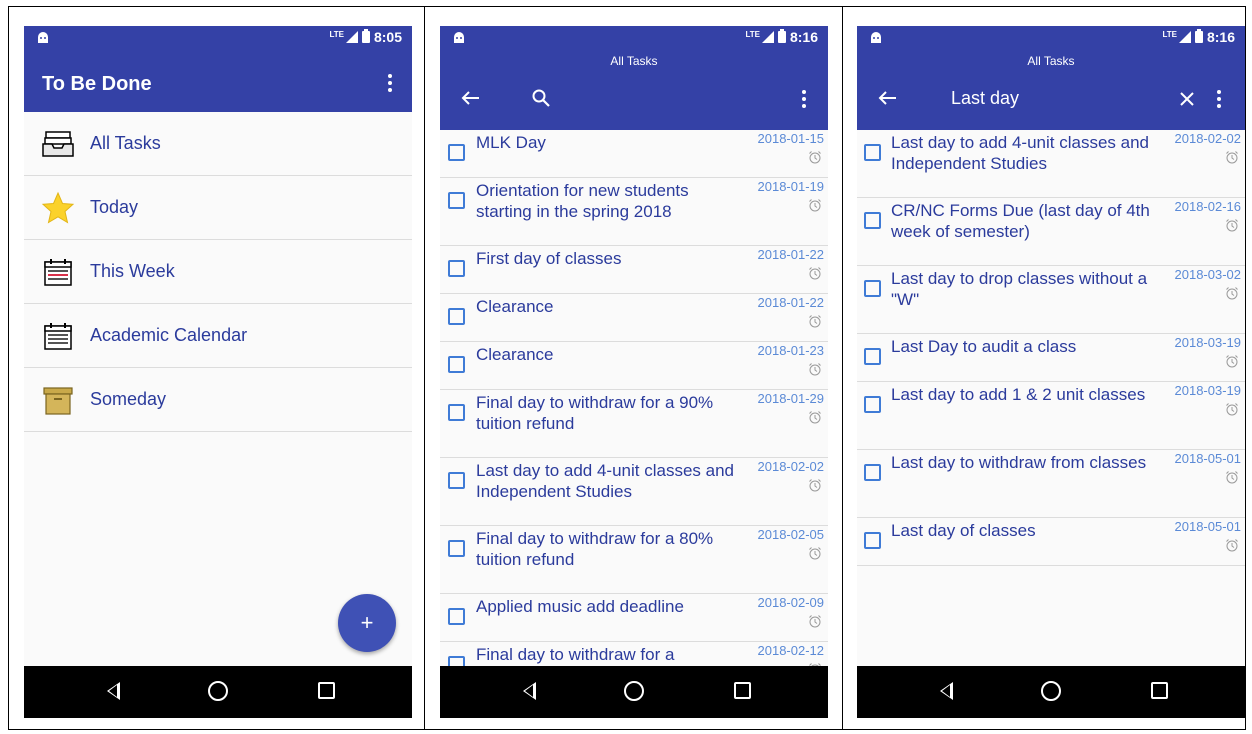 The width and height of the screenshot is (1252, 734). What do you see at coordinates (97, 84) in the screenshot?
I see `app-title: To Be Done` at bounding box center [97, 84].